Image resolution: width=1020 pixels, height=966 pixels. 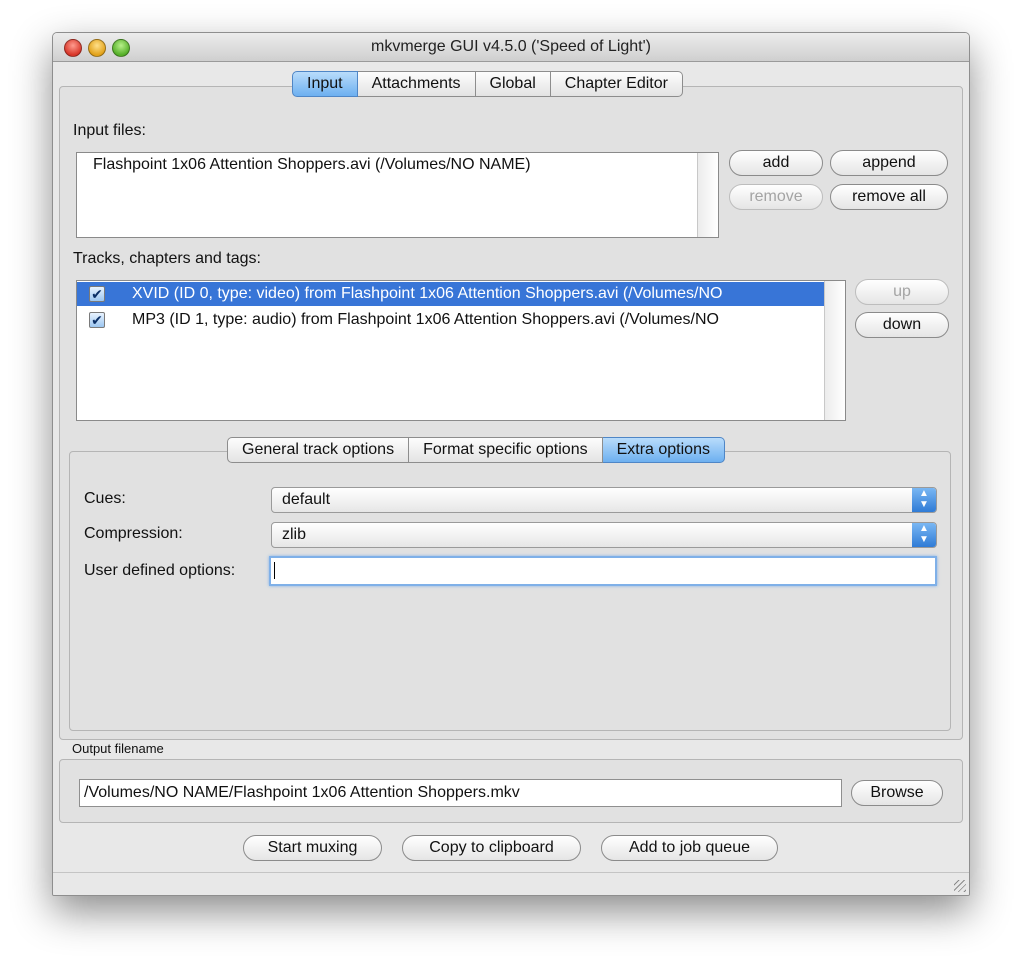 What do you see at coordinates (897, 793) in the screenshot?
I see `browse-button: Browse` at bounding box center [897, 793].